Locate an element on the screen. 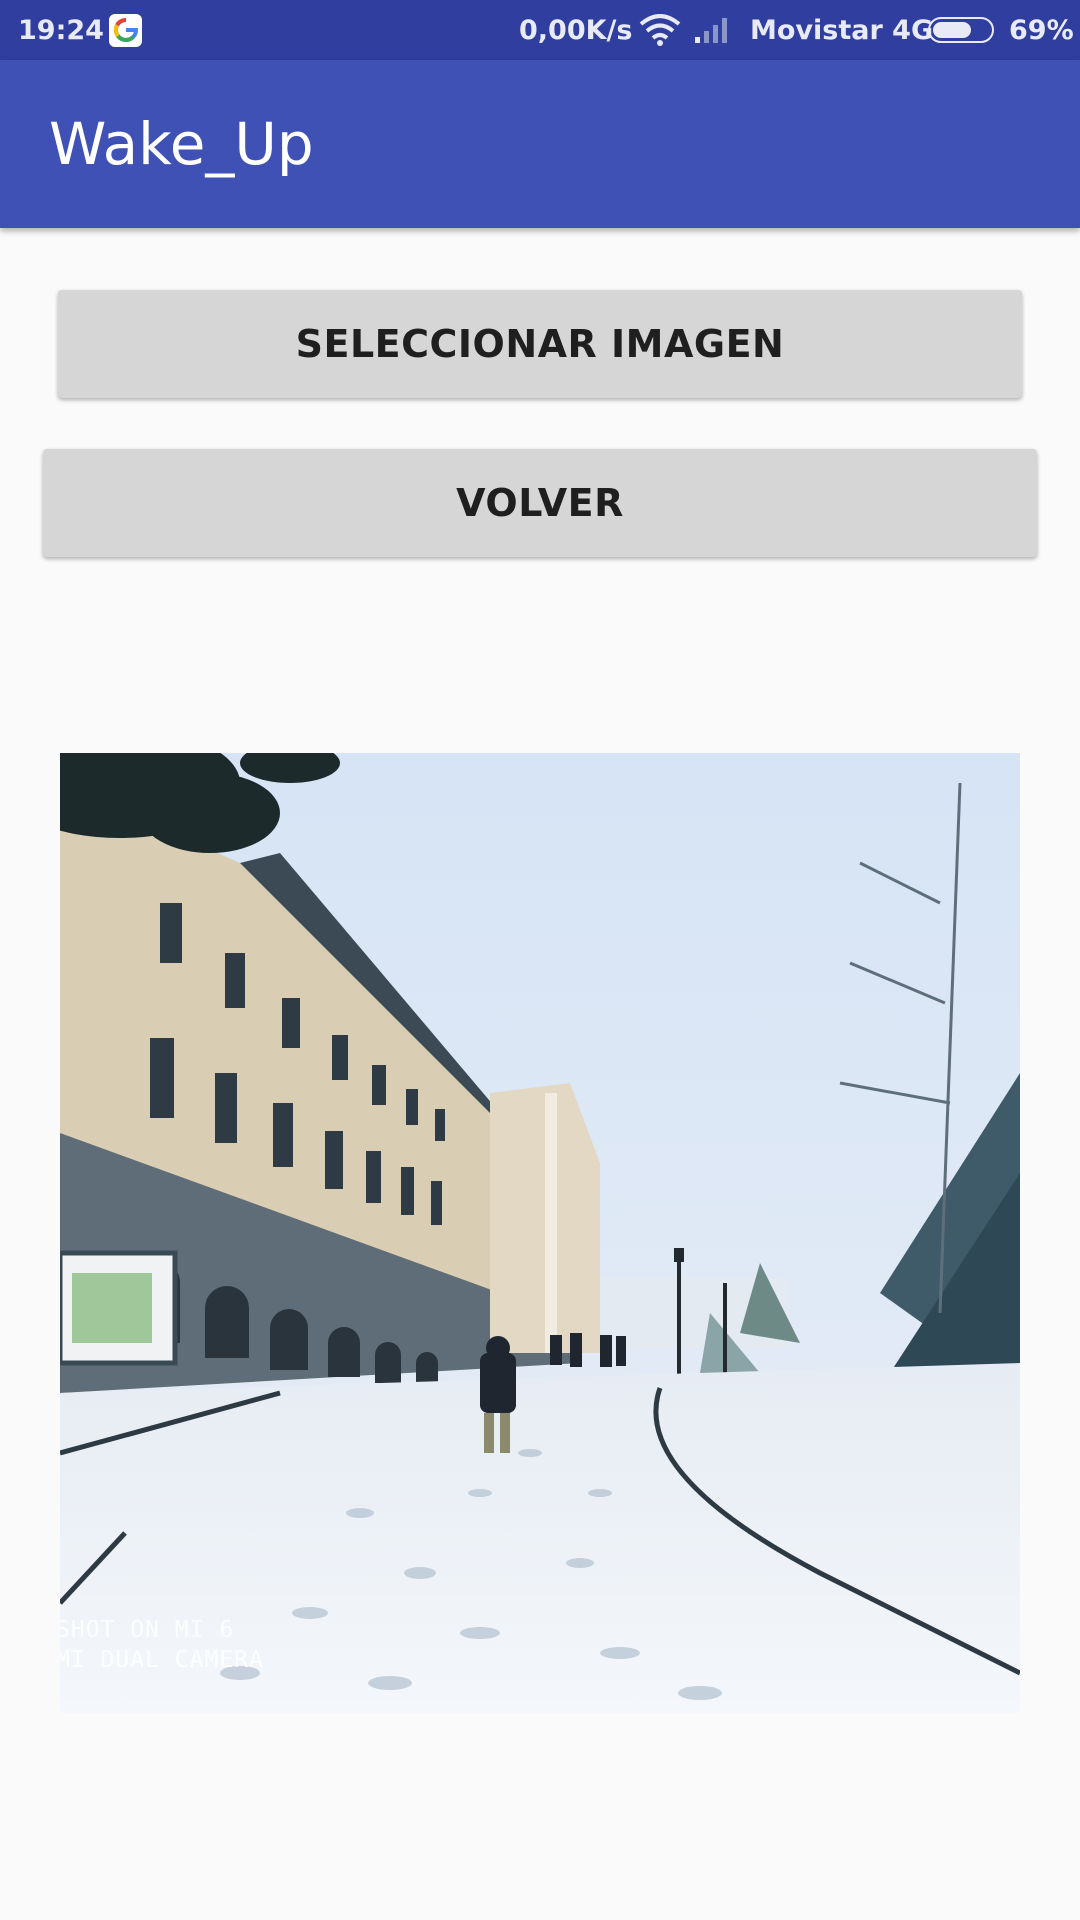 The width and height of the screenshot is (1080, 1920). battery-level is located at coordinates (952, 30).